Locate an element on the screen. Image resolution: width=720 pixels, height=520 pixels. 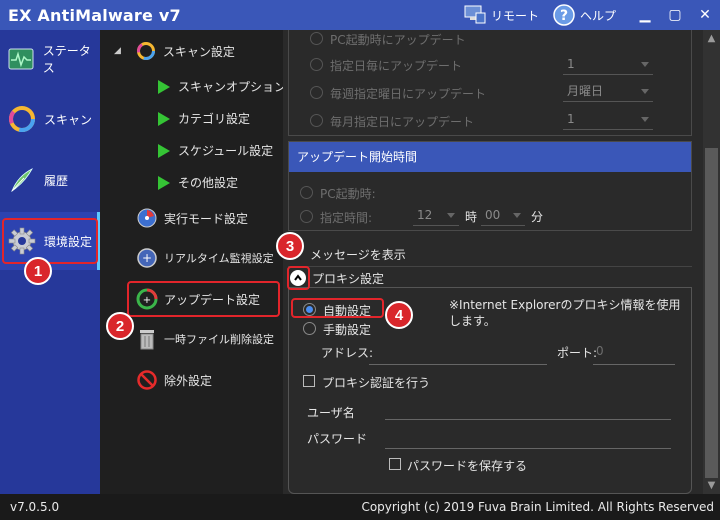
minimize-button: ▁ is located at coordinates (645, 15).